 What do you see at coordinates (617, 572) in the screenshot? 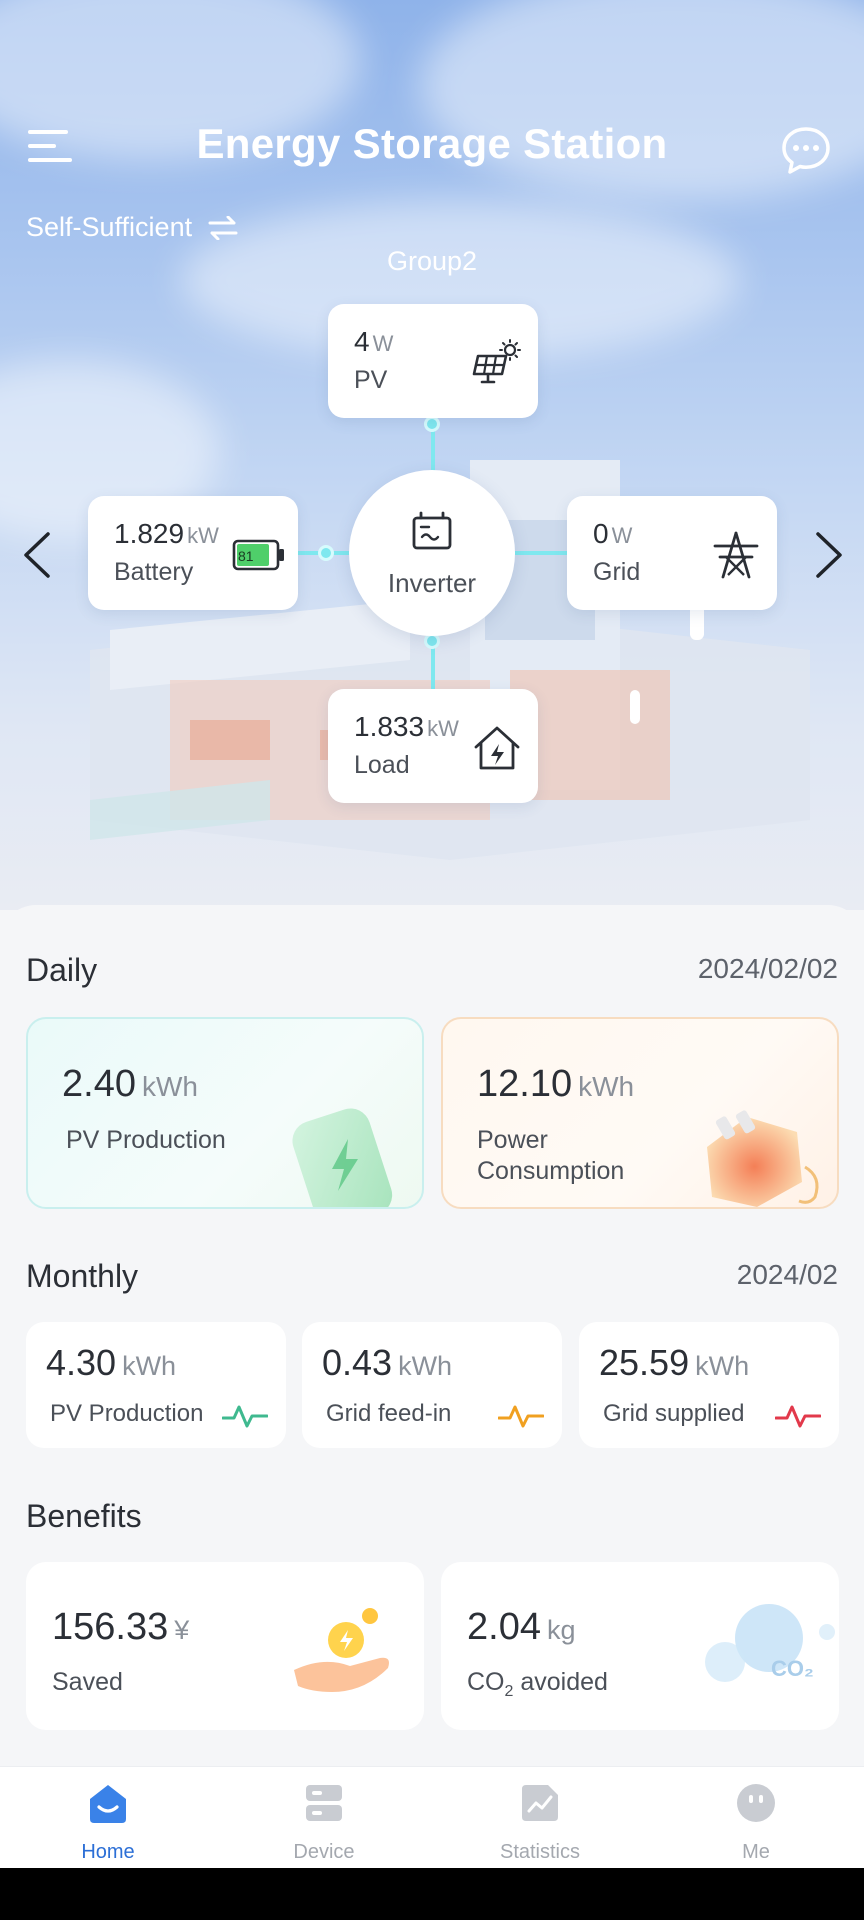
I see `grid-label: Grid` at bounding box center [617, 572].